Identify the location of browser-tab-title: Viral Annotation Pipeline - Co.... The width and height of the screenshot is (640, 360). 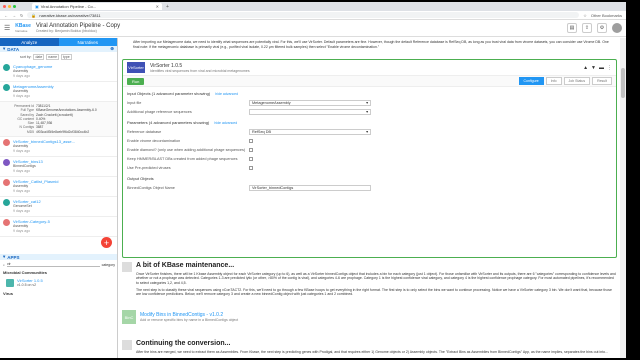
(68, 6).